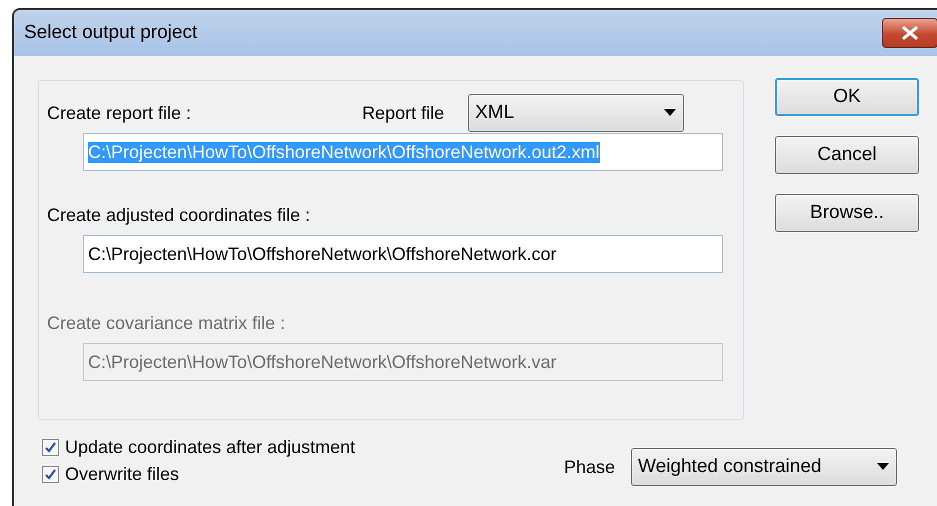 The image size is (937, 506). I want to click on section-label: Create adjusted coordinates file :, so click(178, 215).